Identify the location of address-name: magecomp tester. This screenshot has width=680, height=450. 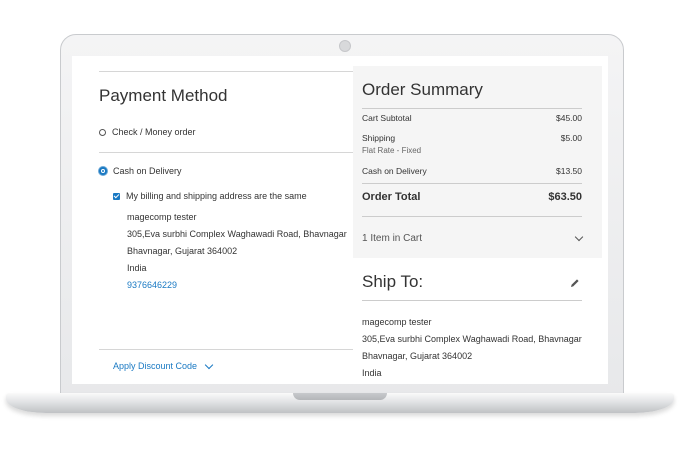
(162, 217).